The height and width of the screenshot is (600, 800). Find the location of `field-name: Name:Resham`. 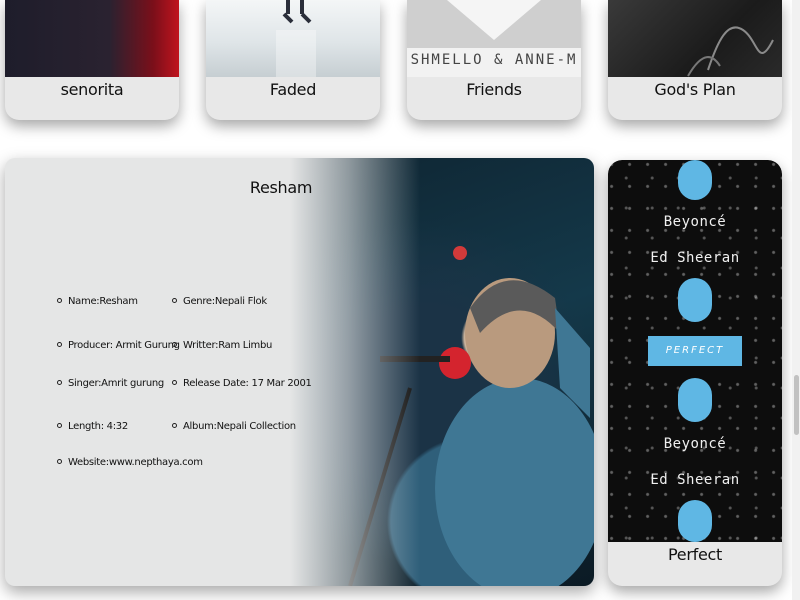

field-name: Name:Resham is located at coordinates (97, 301).